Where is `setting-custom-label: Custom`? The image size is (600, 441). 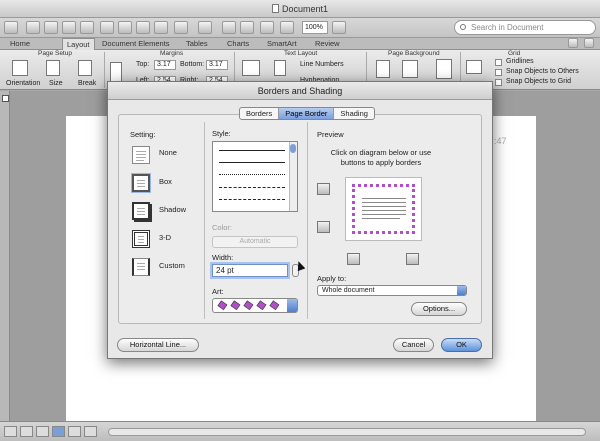
setting-custom-label: Custom is located at coordinates (172, 265).